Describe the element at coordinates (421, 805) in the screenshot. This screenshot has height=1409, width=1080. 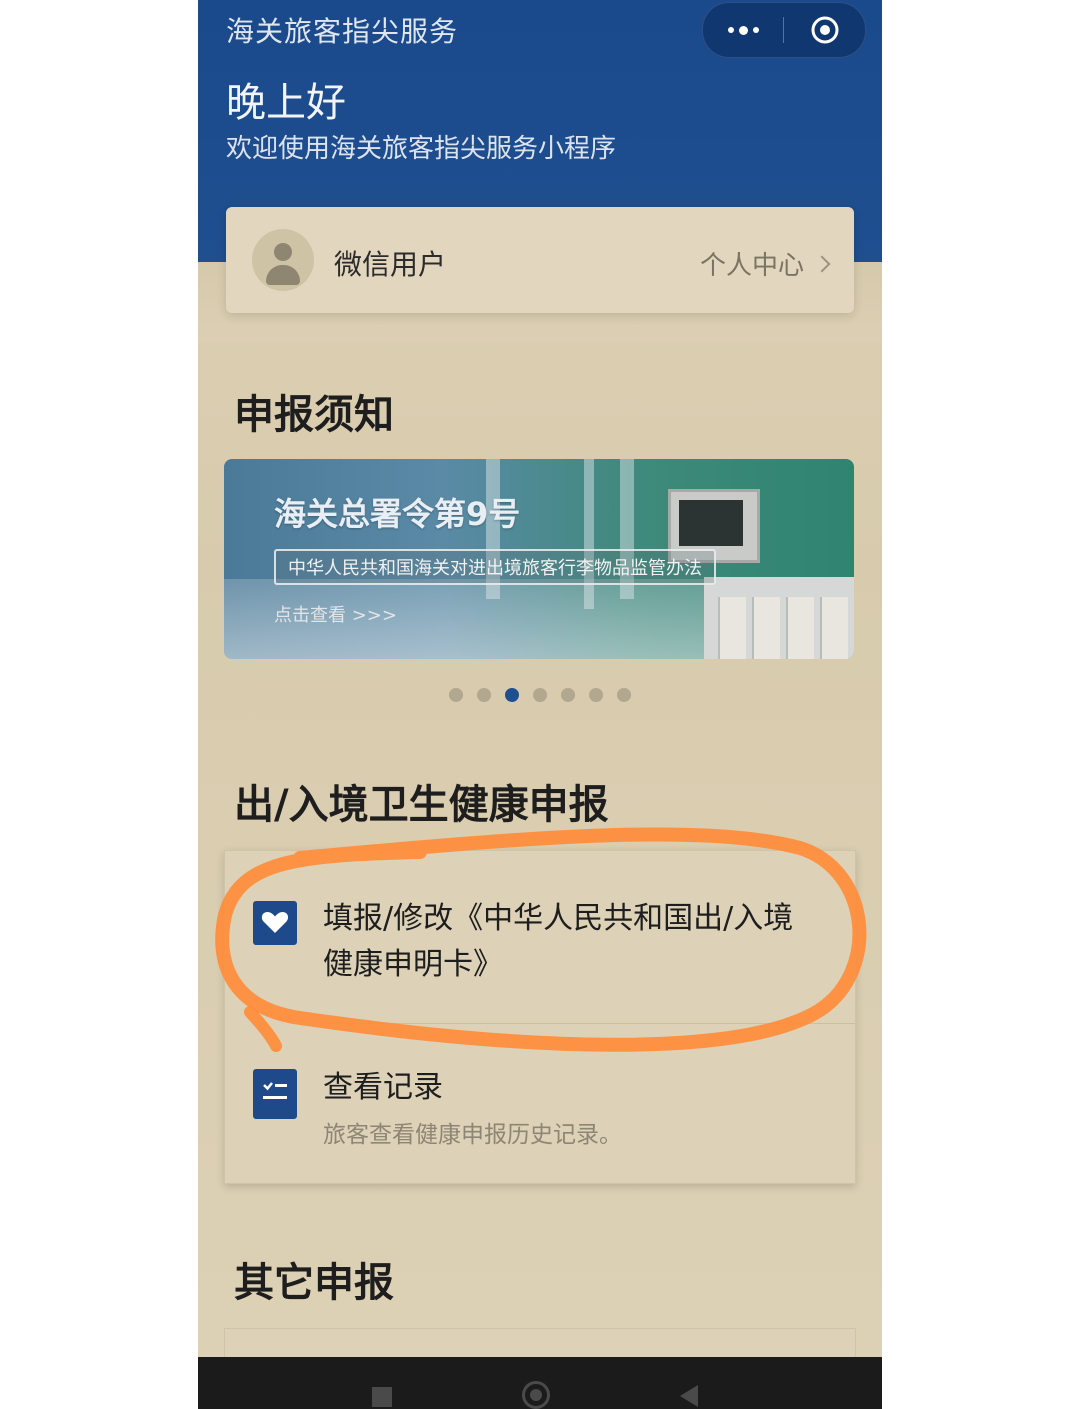
I see `section-title-health: 出/入境卫生健康申报` at that location.